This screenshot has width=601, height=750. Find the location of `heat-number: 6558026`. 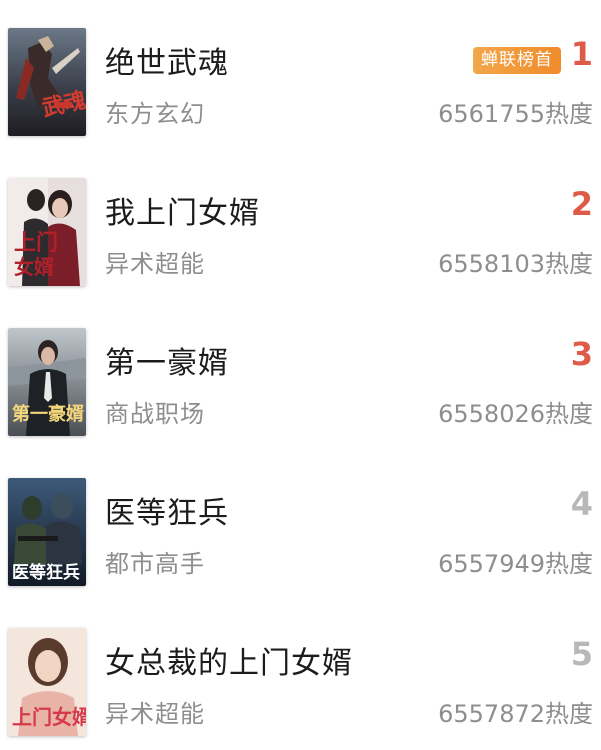

heat-number: 6558026 is located at coordinates (491, 414).